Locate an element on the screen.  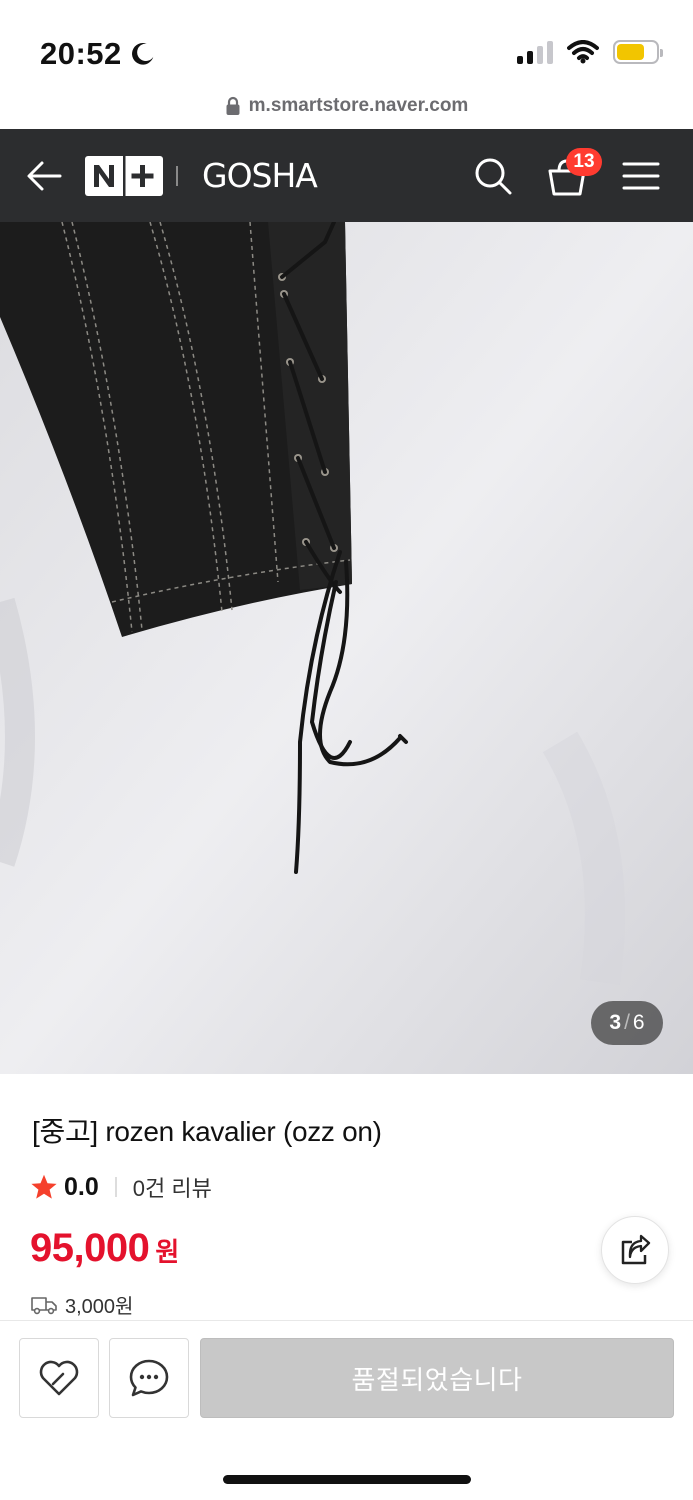
price-row: 95,000 원 is located at coordinates (104, 1248).